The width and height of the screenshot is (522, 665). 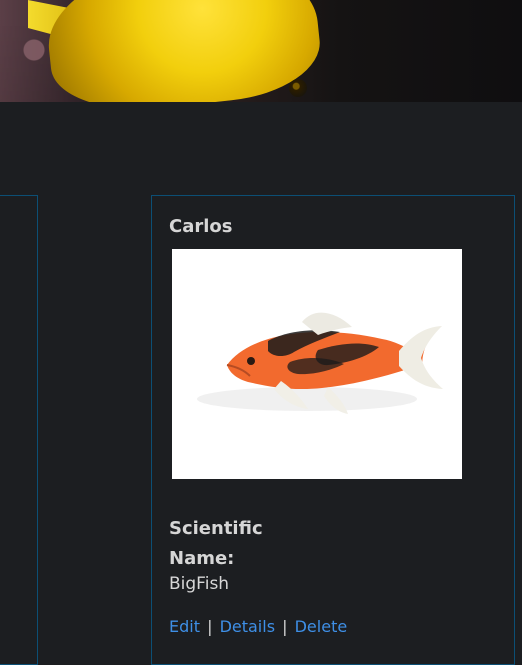 I want to click on hero-fish, so click(x=183, y=51).